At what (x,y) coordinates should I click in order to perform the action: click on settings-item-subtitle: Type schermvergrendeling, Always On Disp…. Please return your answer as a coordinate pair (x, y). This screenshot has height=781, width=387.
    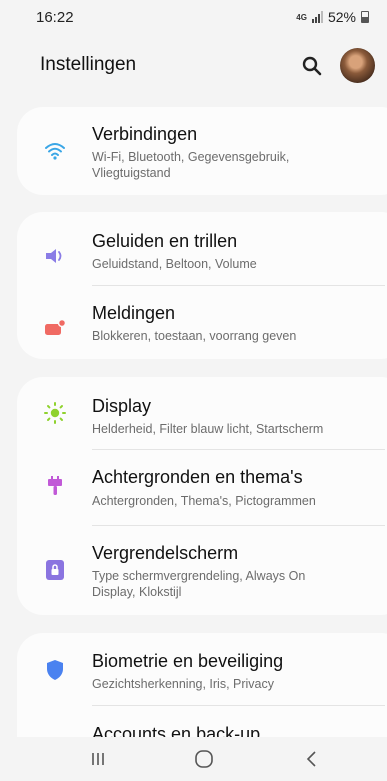
    Looking at the image, I should click on (199, 584).